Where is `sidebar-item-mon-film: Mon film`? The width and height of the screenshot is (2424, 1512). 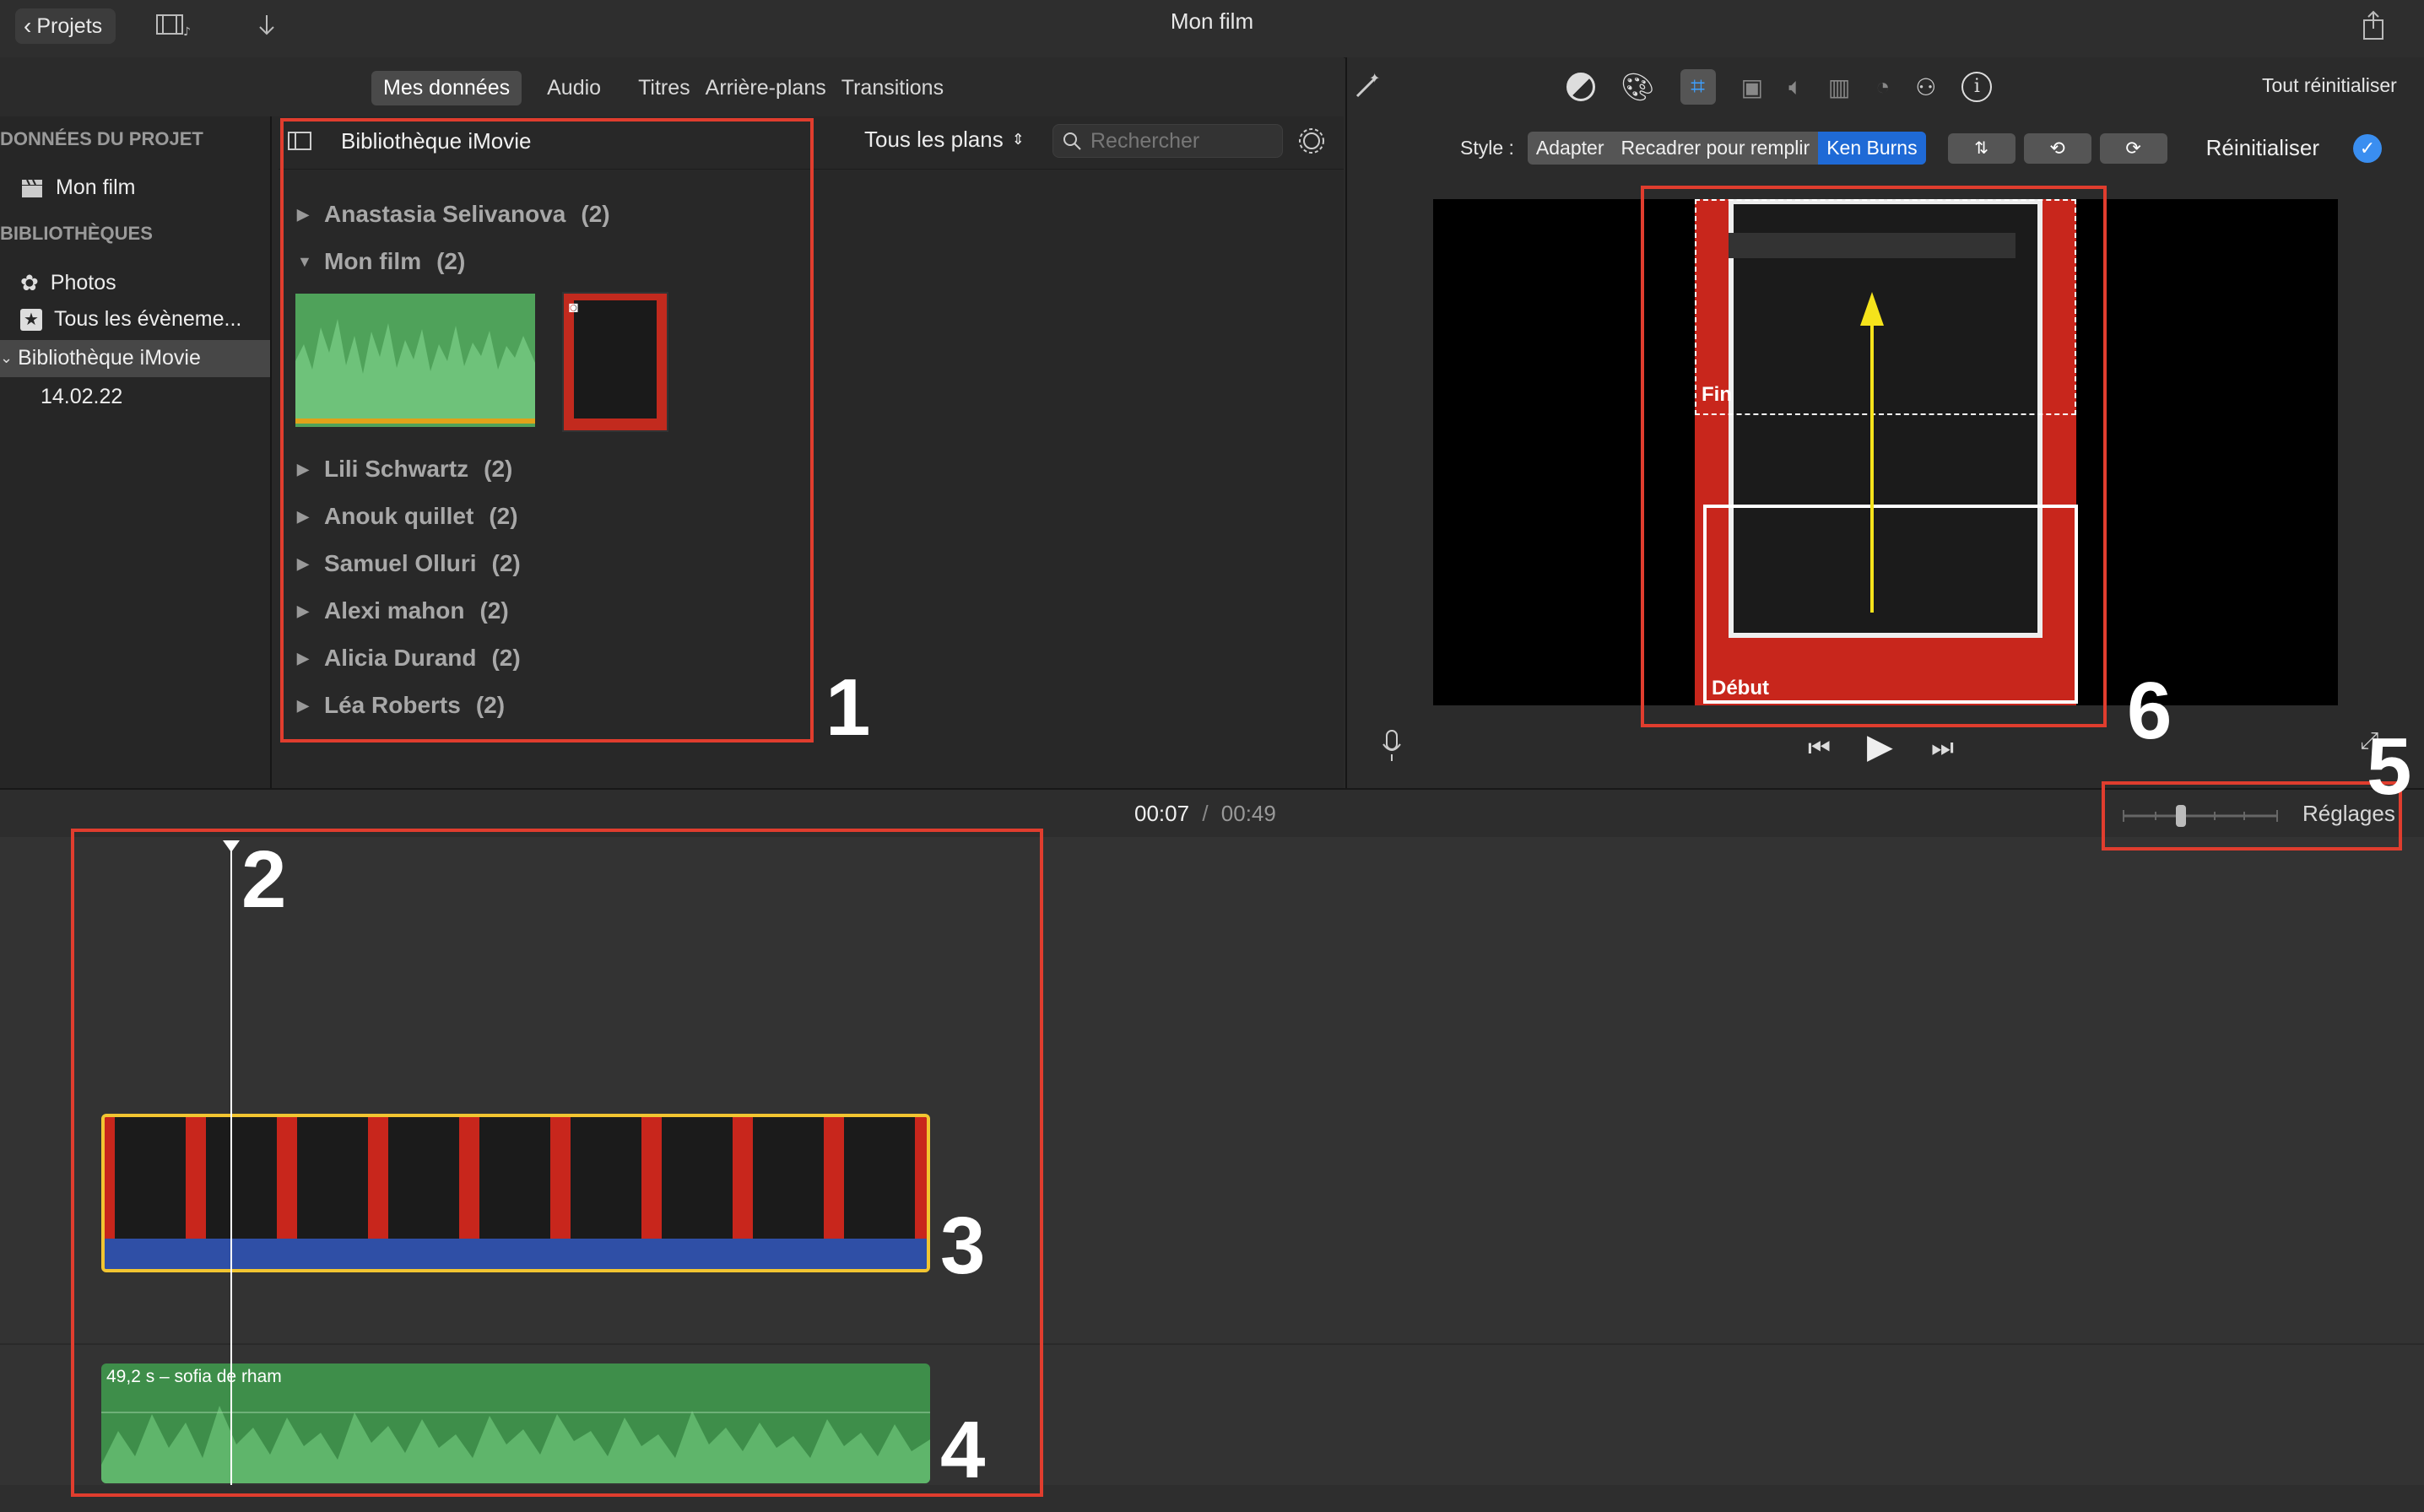 sidebar-item-mon-film: Mon film is located at coordinates (78, 188).